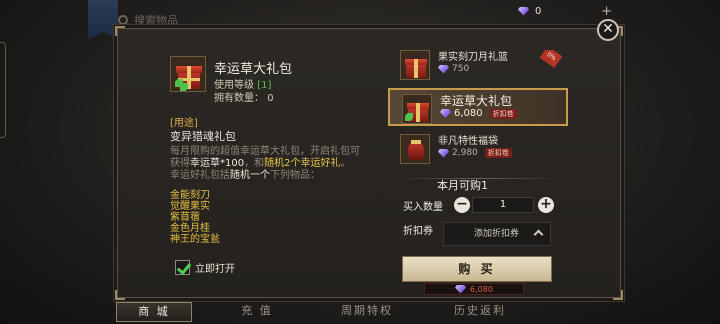  I want to click on discount-ribbon: 0%, so click(551, 59).